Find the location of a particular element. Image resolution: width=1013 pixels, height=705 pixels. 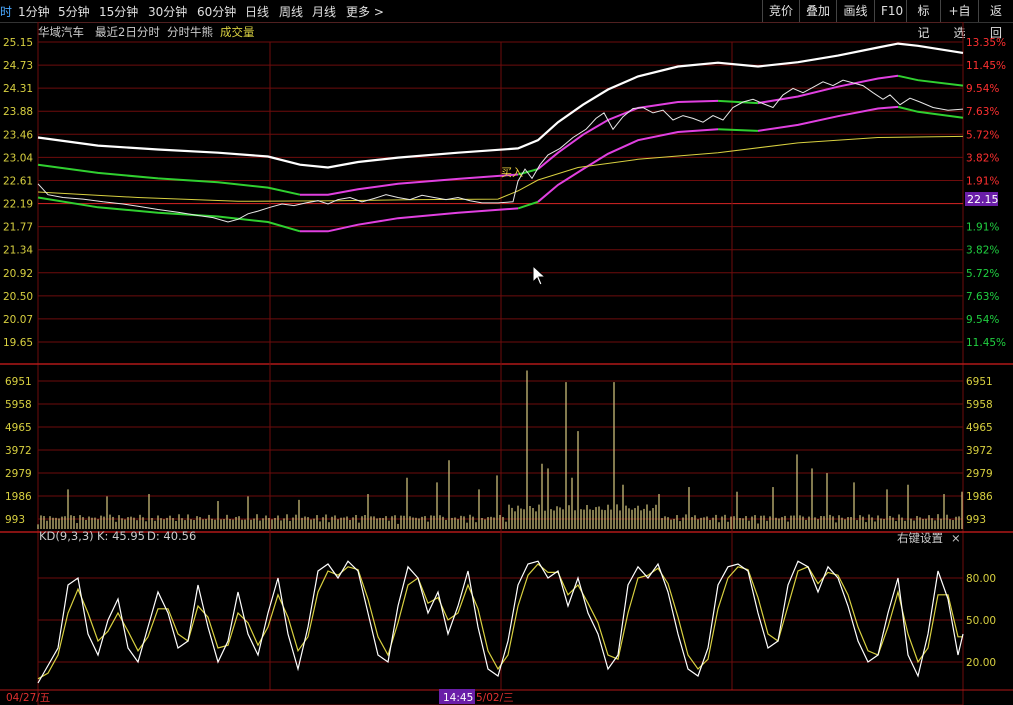

kd-tick: 50.00 is located at coordinates (981, 621).